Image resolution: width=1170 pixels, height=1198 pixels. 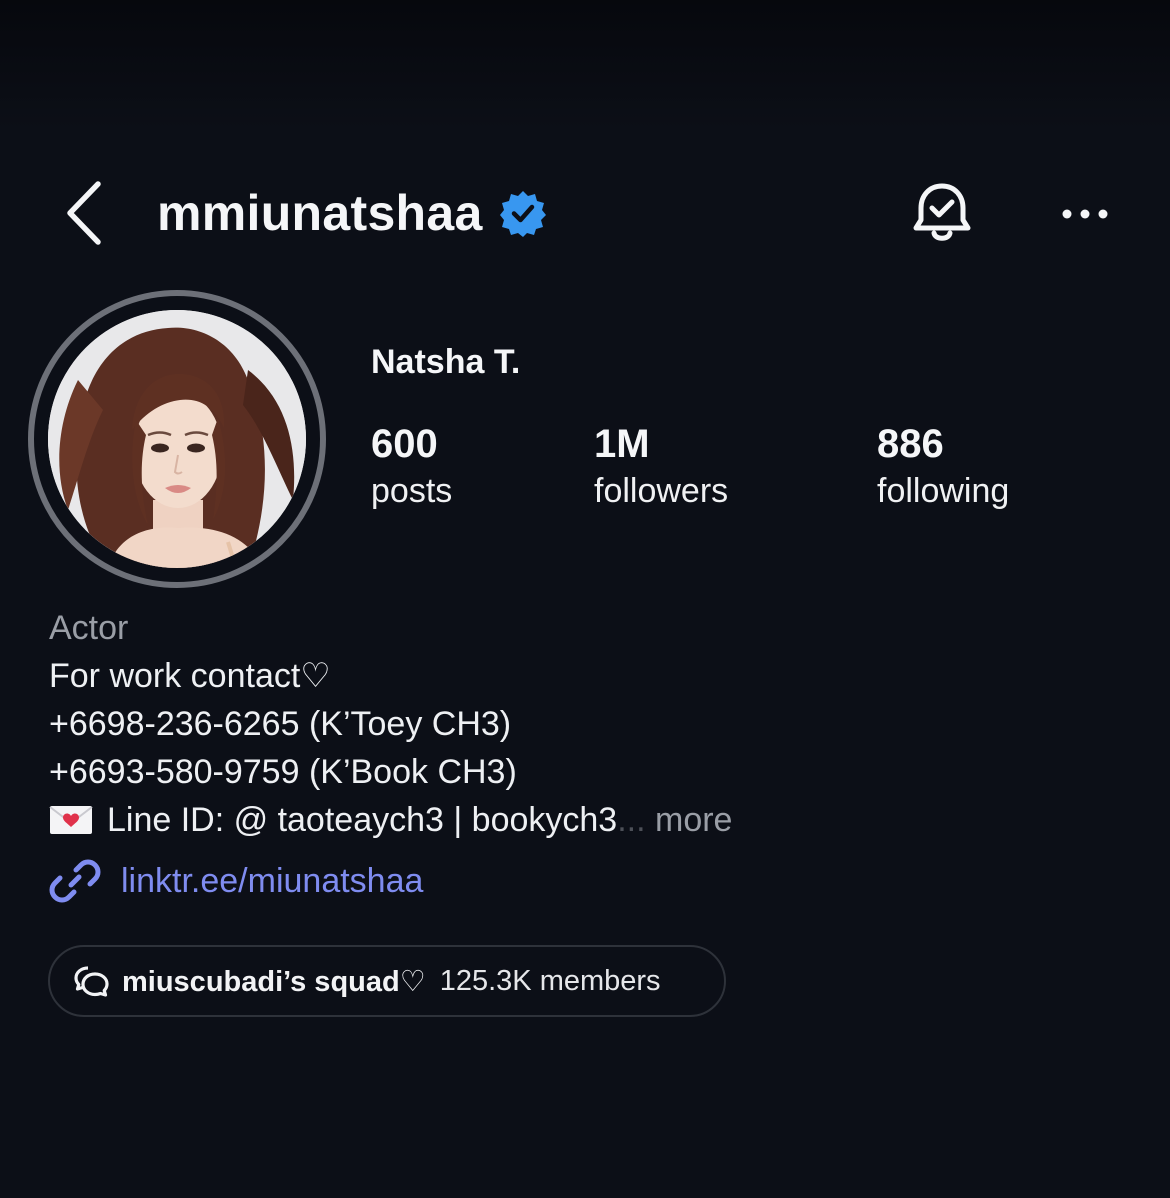 What do you see at coordinates (910, 444) in the screenshot?
I see `following-count: 886` at bounding box center [910, 444].